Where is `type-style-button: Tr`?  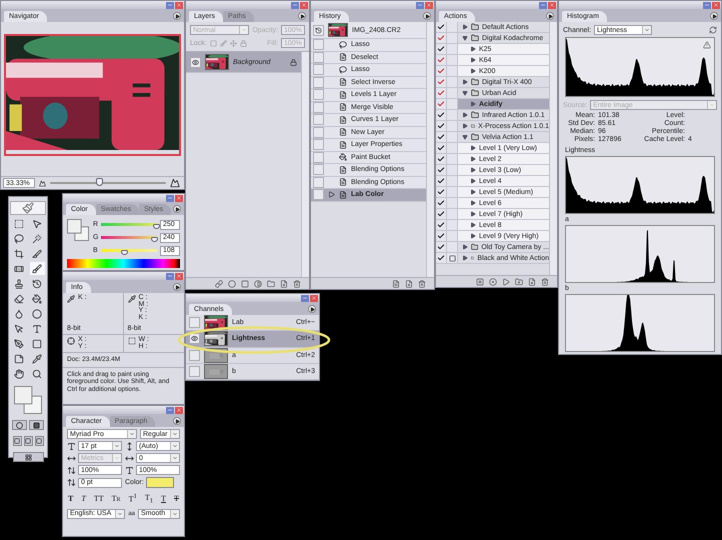 type-style-button: Tr is located at coordinates (116, 499).